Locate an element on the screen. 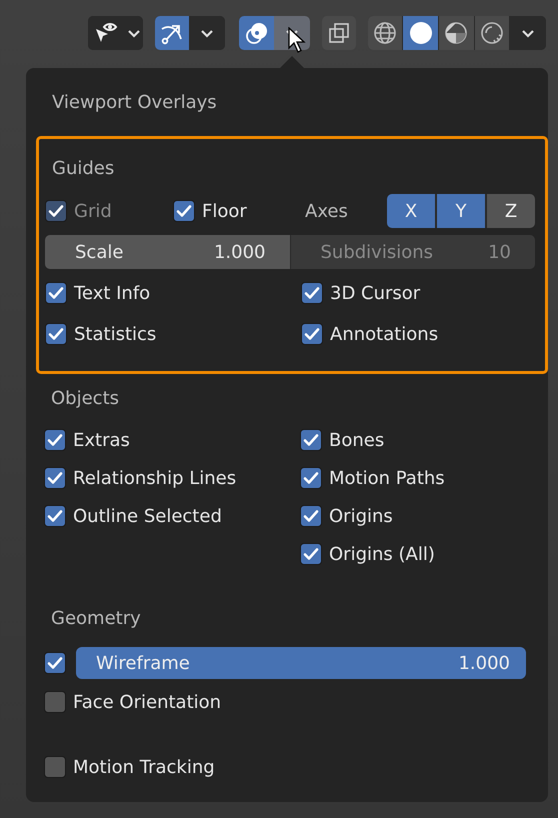  checkbox: Face Orientation is located at coordinates (172, 702).